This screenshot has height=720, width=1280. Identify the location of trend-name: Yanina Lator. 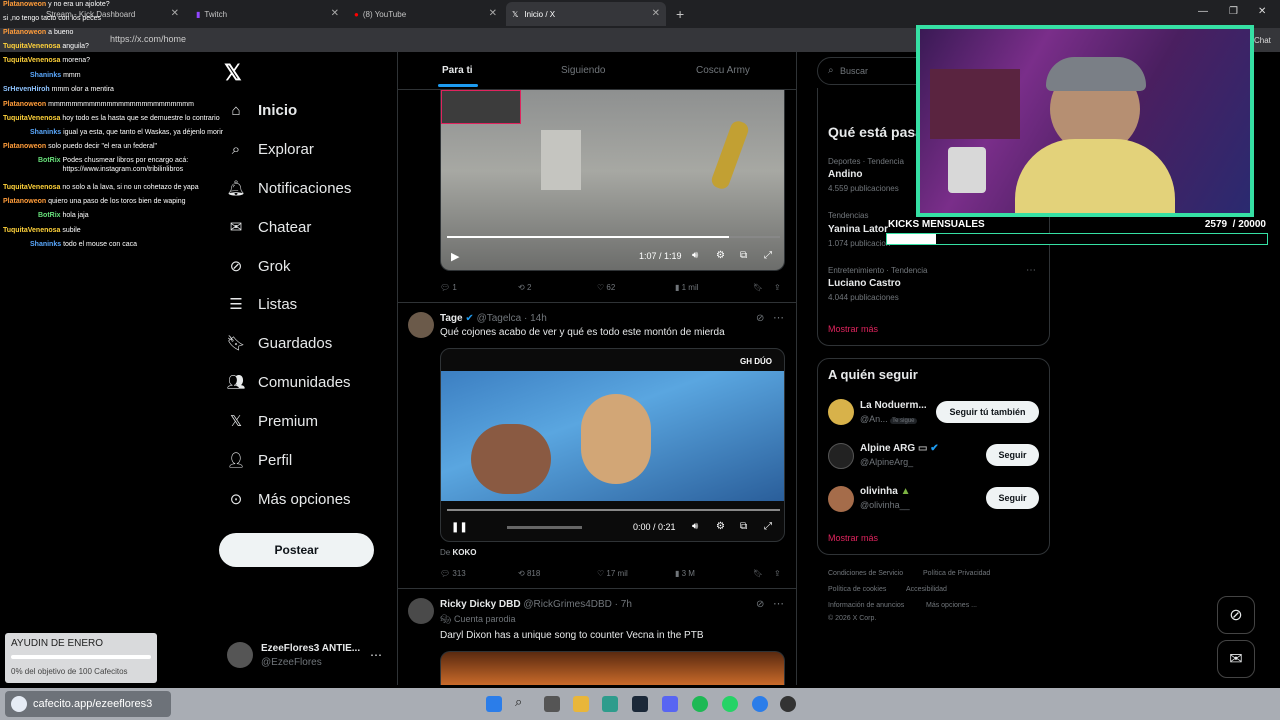
(858, 229).